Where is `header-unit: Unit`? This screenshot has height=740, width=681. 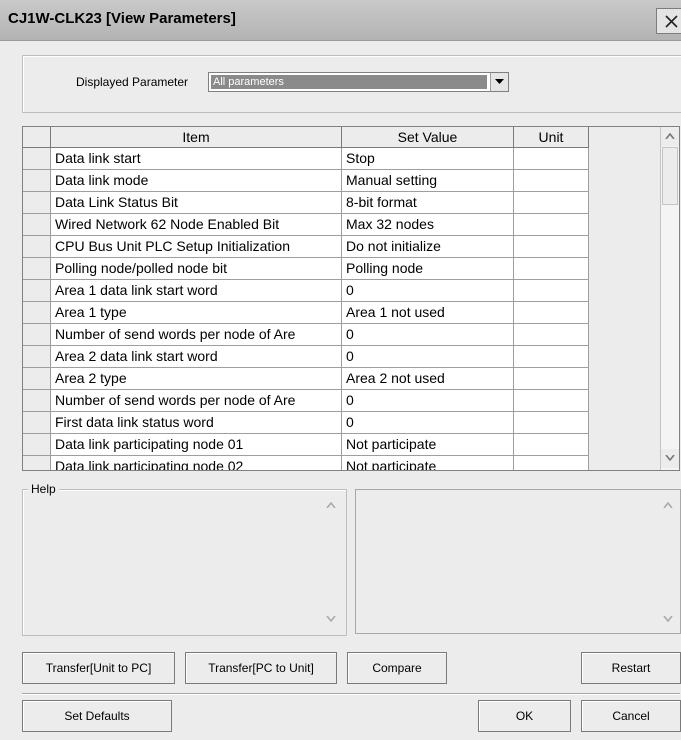
header-unit: Unit is located at coordinates (551, 137).